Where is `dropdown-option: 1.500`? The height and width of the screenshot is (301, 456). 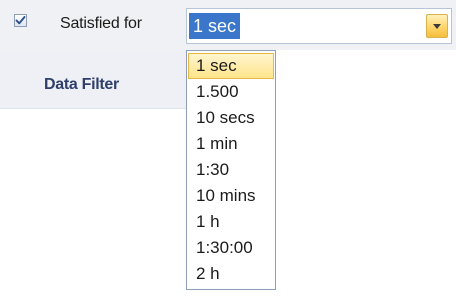 dropdown-option: 1.500 is located at coordinates (231, 92).